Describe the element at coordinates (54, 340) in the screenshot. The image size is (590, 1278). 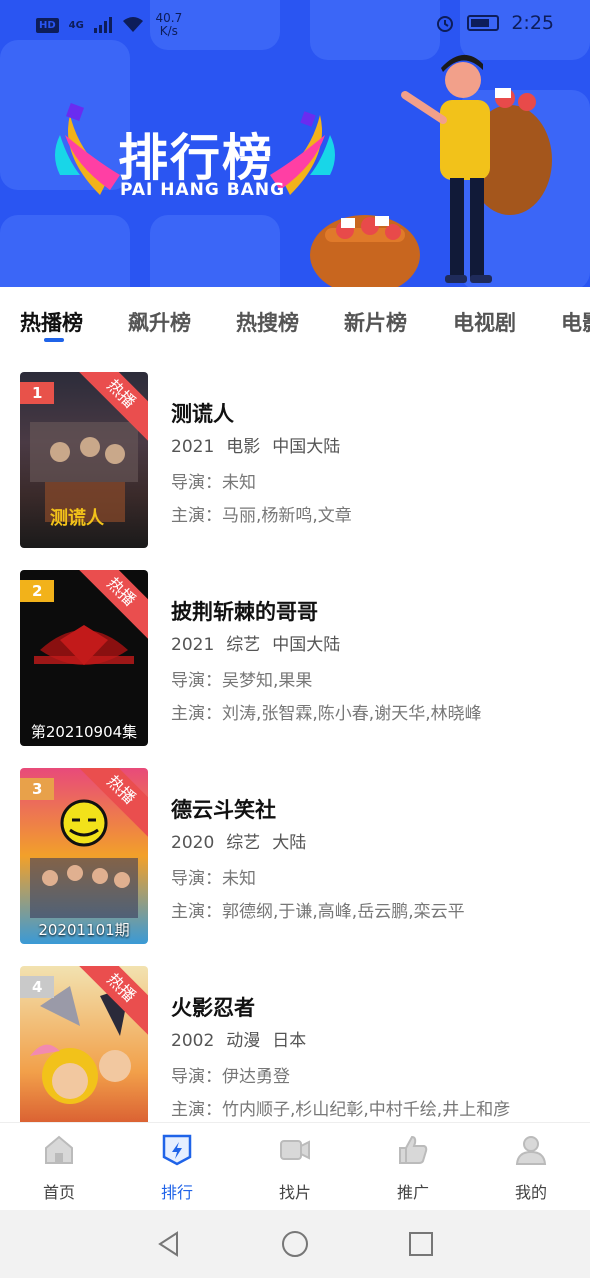
I see `active-tab-indicator` at that location.